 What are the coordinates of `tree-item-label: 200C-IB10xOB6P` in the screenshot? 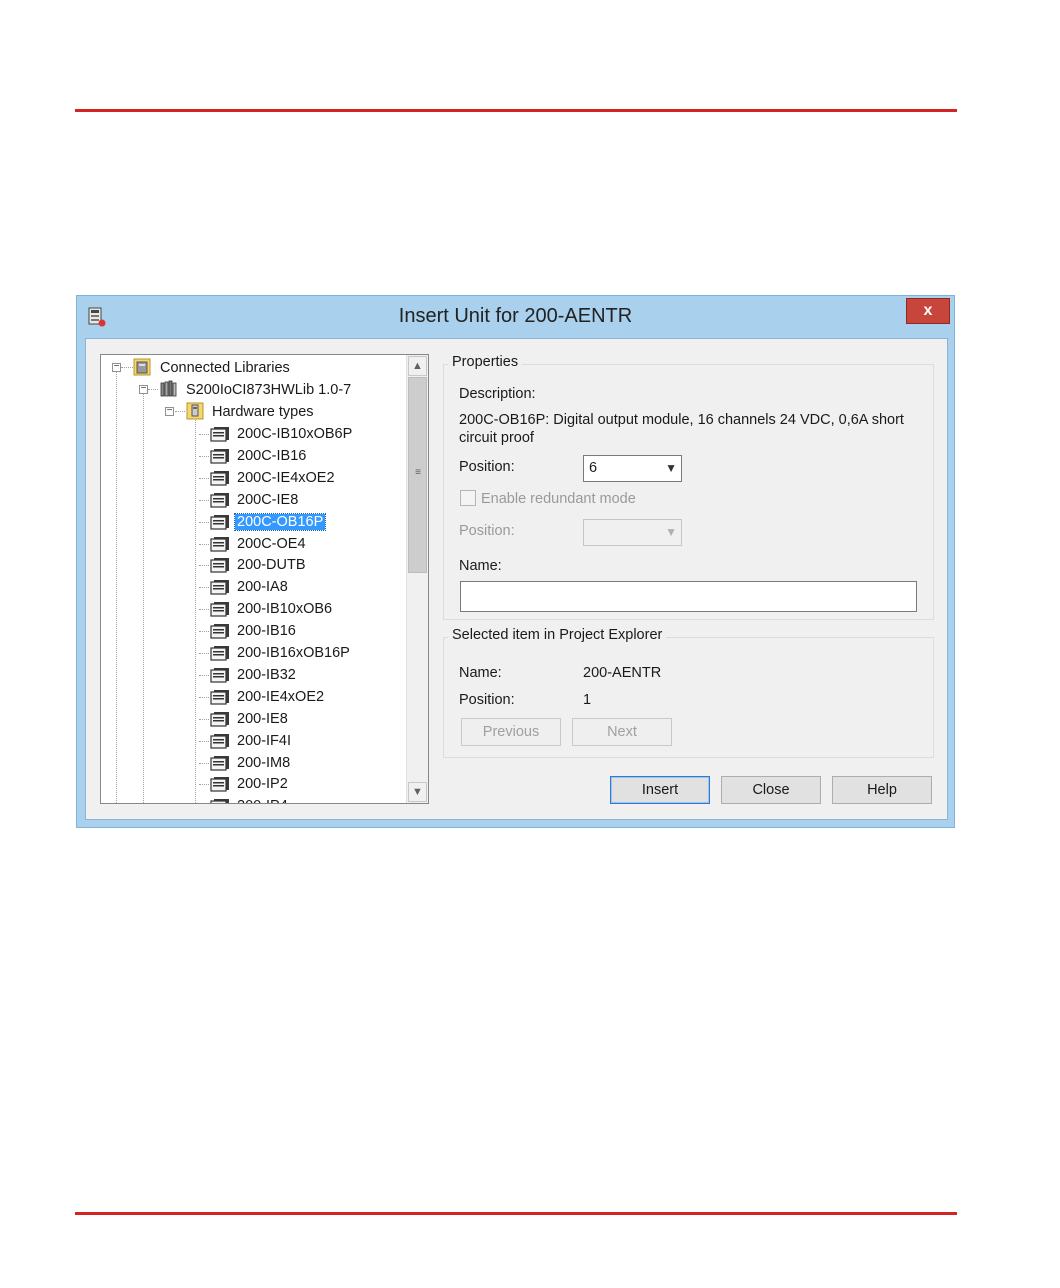 It's located at (295, 434).